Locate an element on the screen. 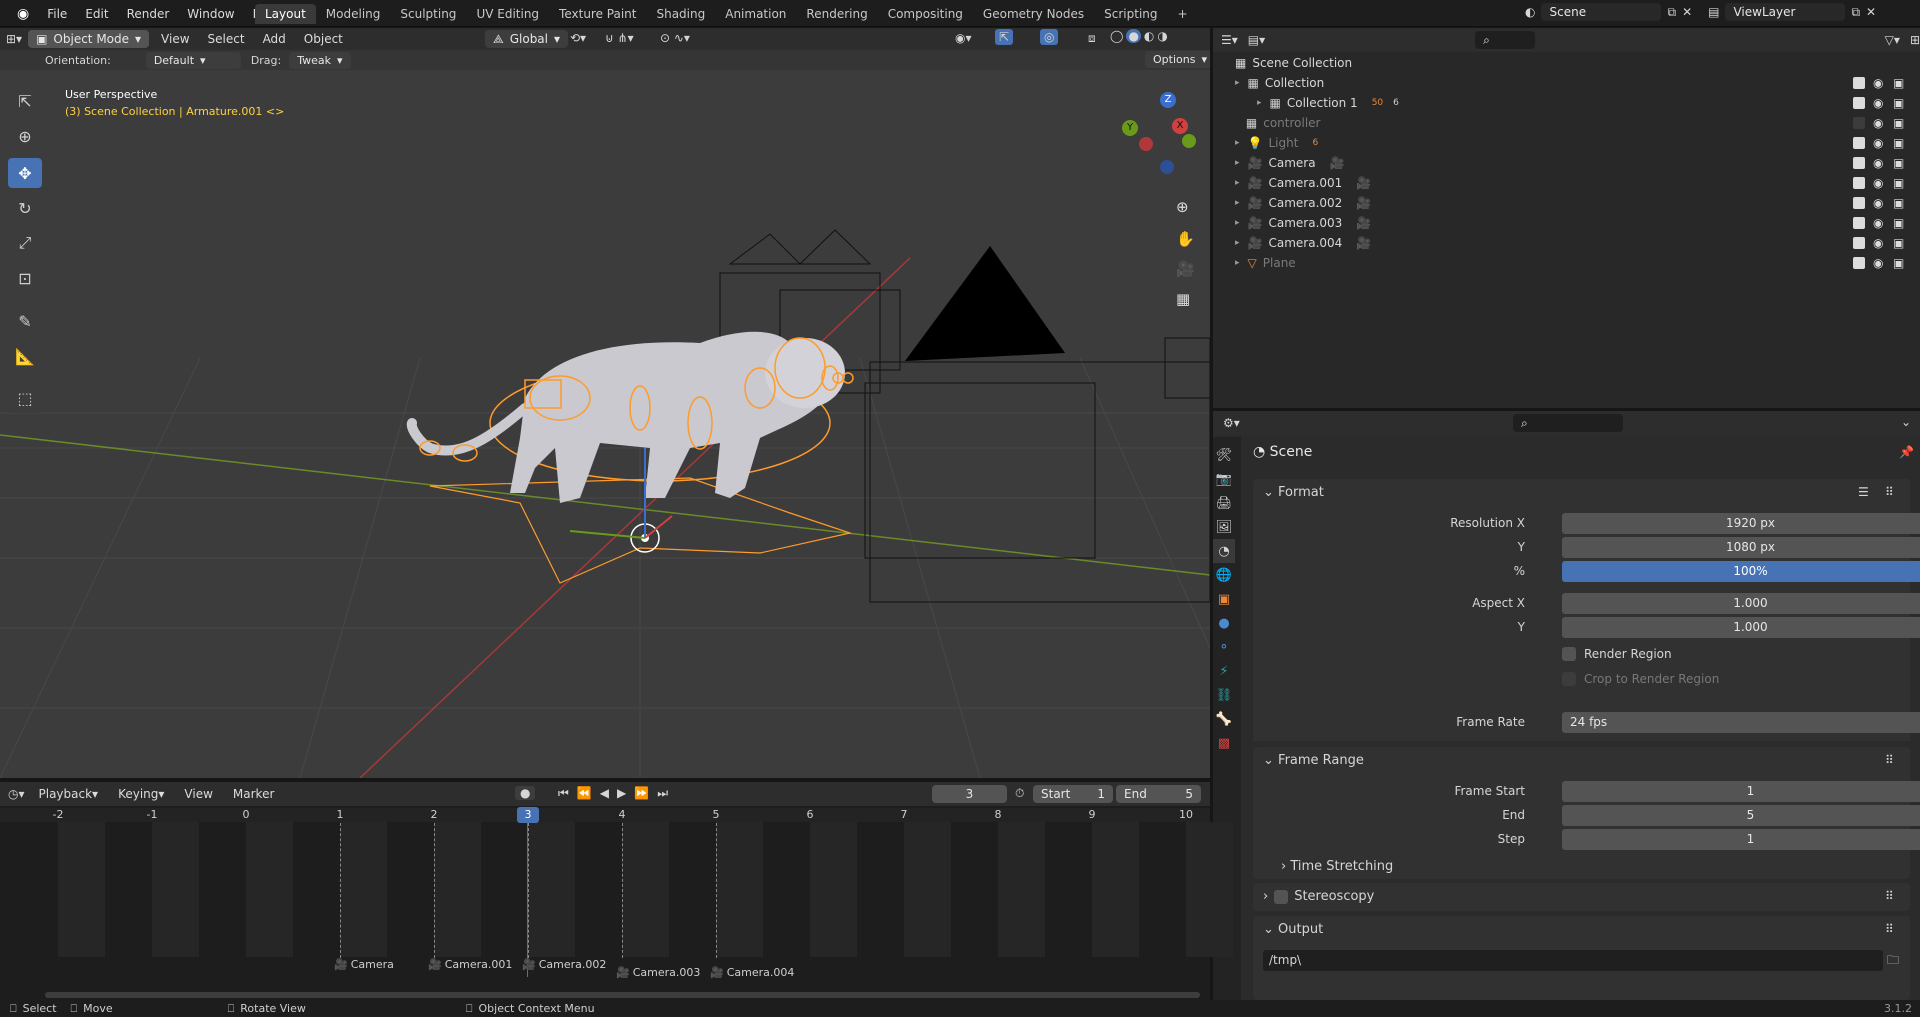 This screenshot has width=1920, height=1017. tab-texture-paint: Texture Paint is located at coordinates (597, 14).